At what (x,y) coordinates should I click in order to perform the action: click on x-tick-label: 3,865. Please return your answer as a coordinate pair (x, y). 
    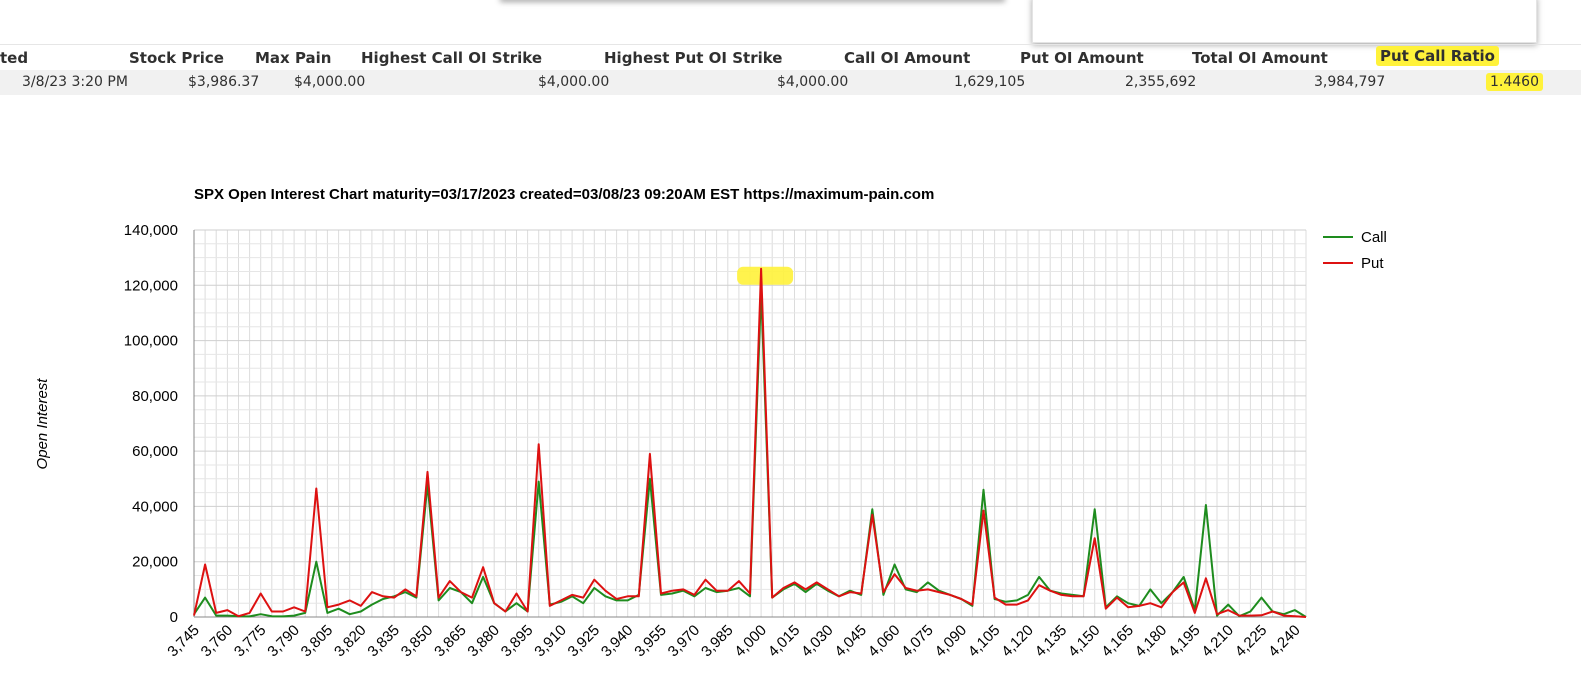
    Looking at the image, I should click on (450, 641).